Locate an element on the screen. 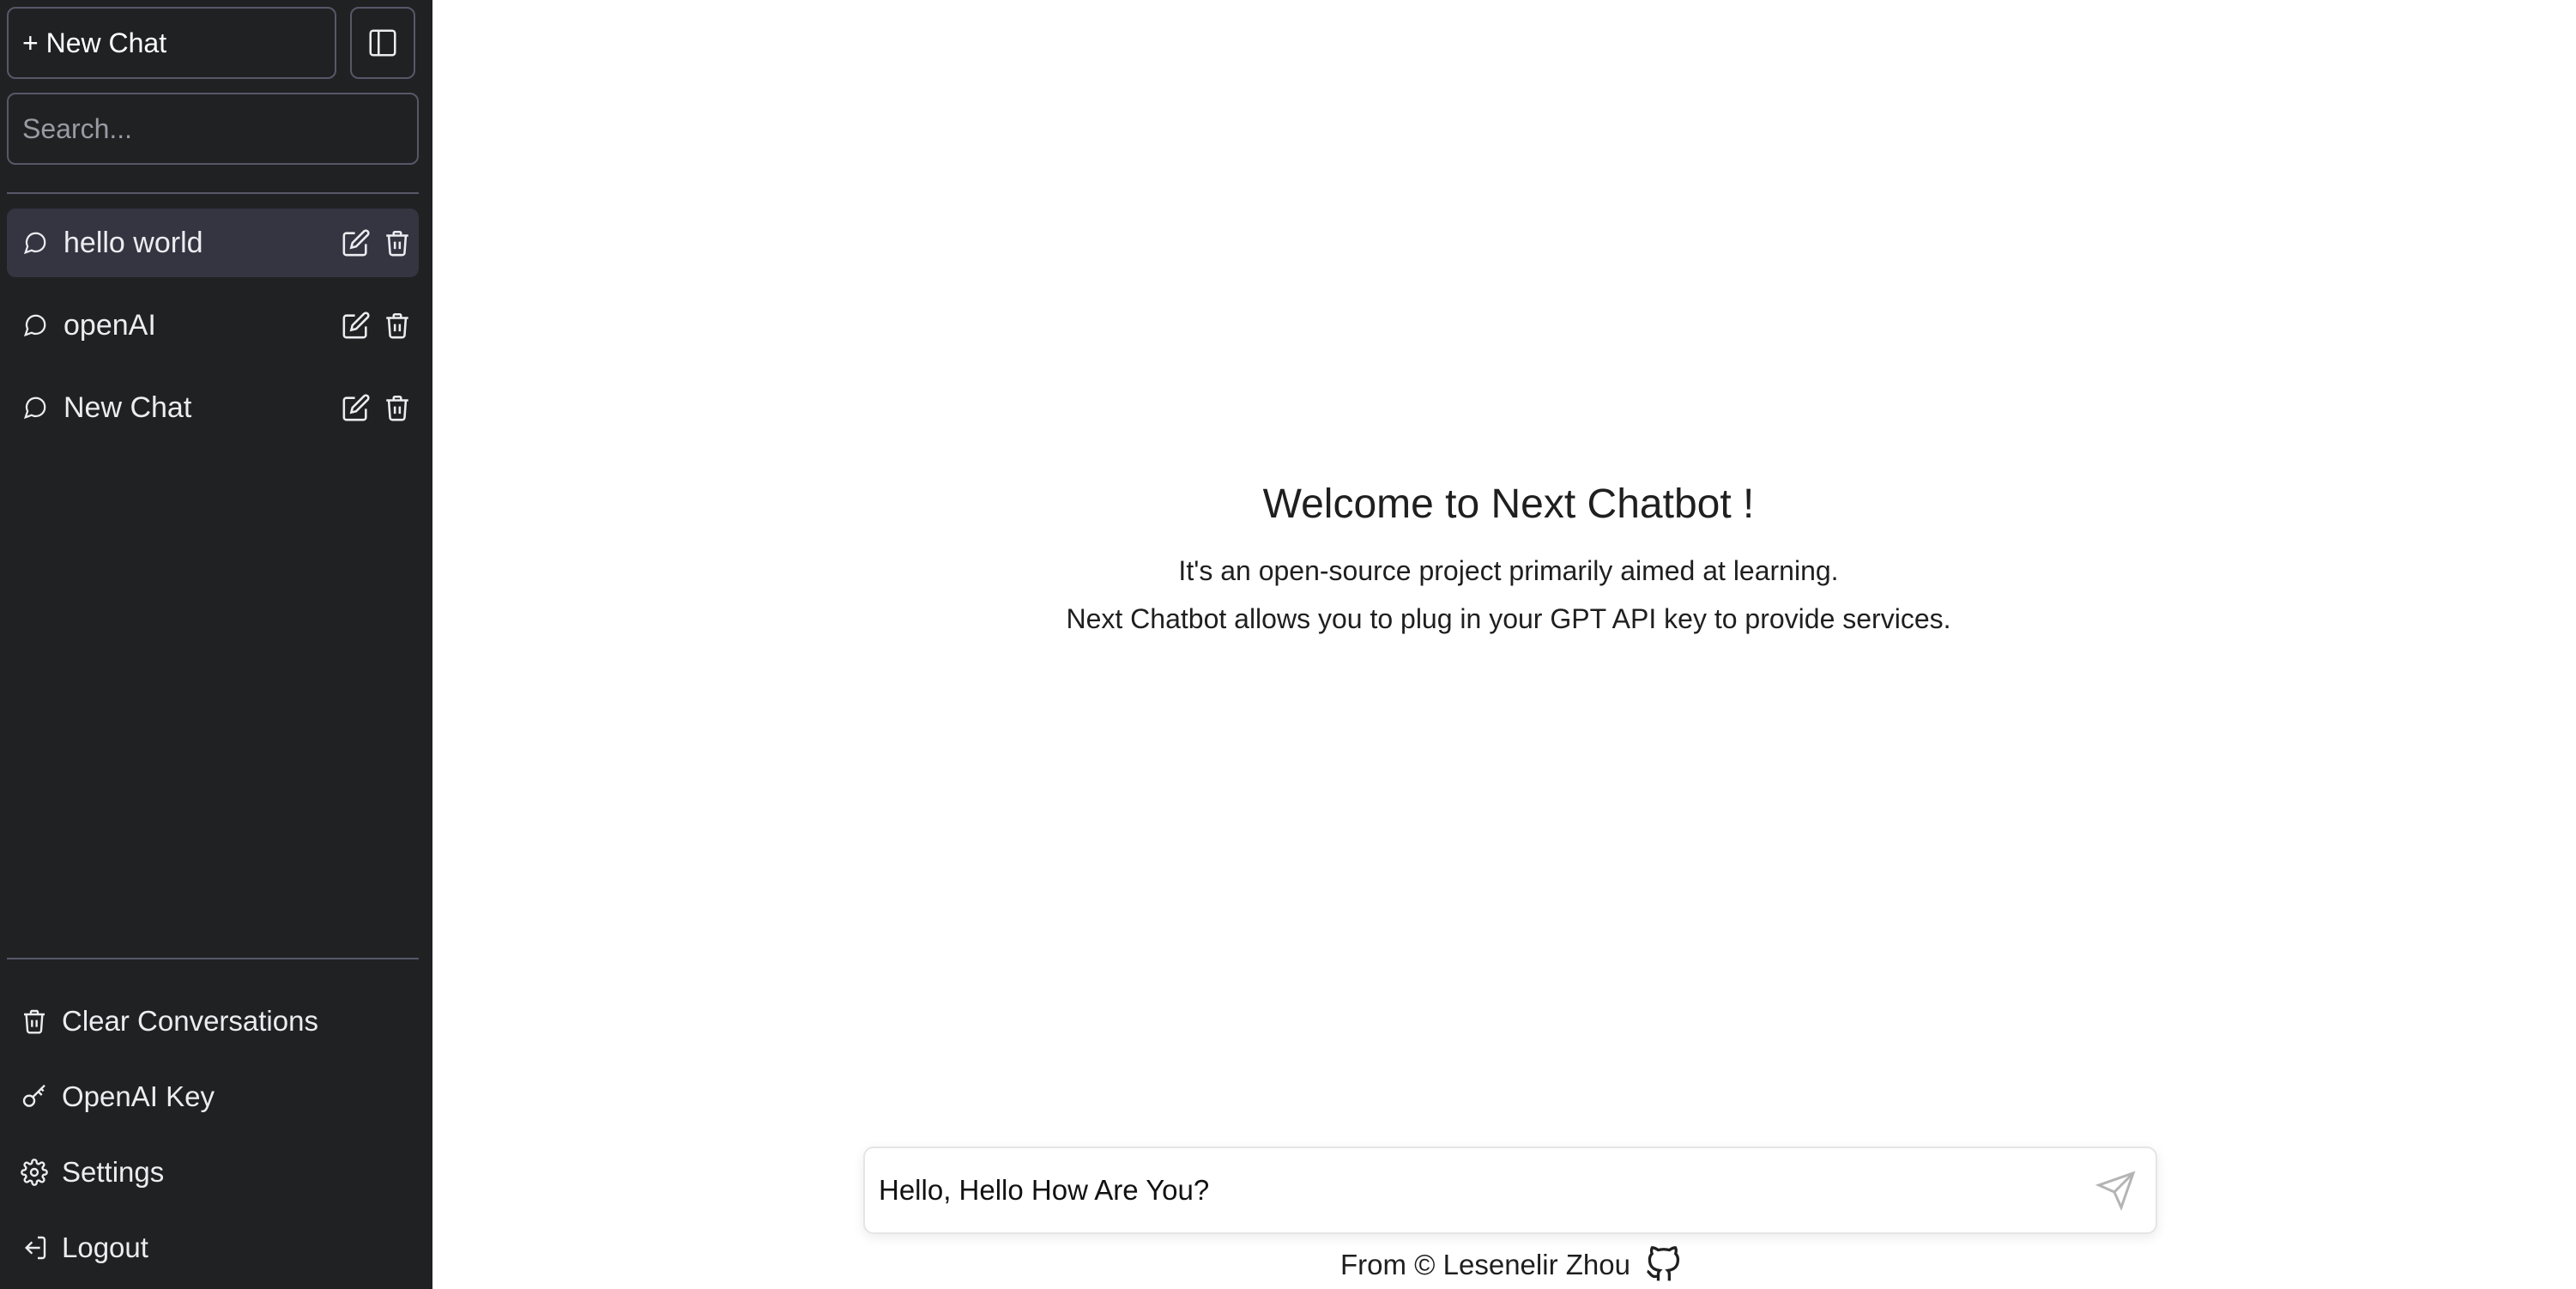 Image resolution: width=2576 pixels, height=1289 pixels. footer: From © Lesenelir Zhou is located at coordinates (1511, 1265).